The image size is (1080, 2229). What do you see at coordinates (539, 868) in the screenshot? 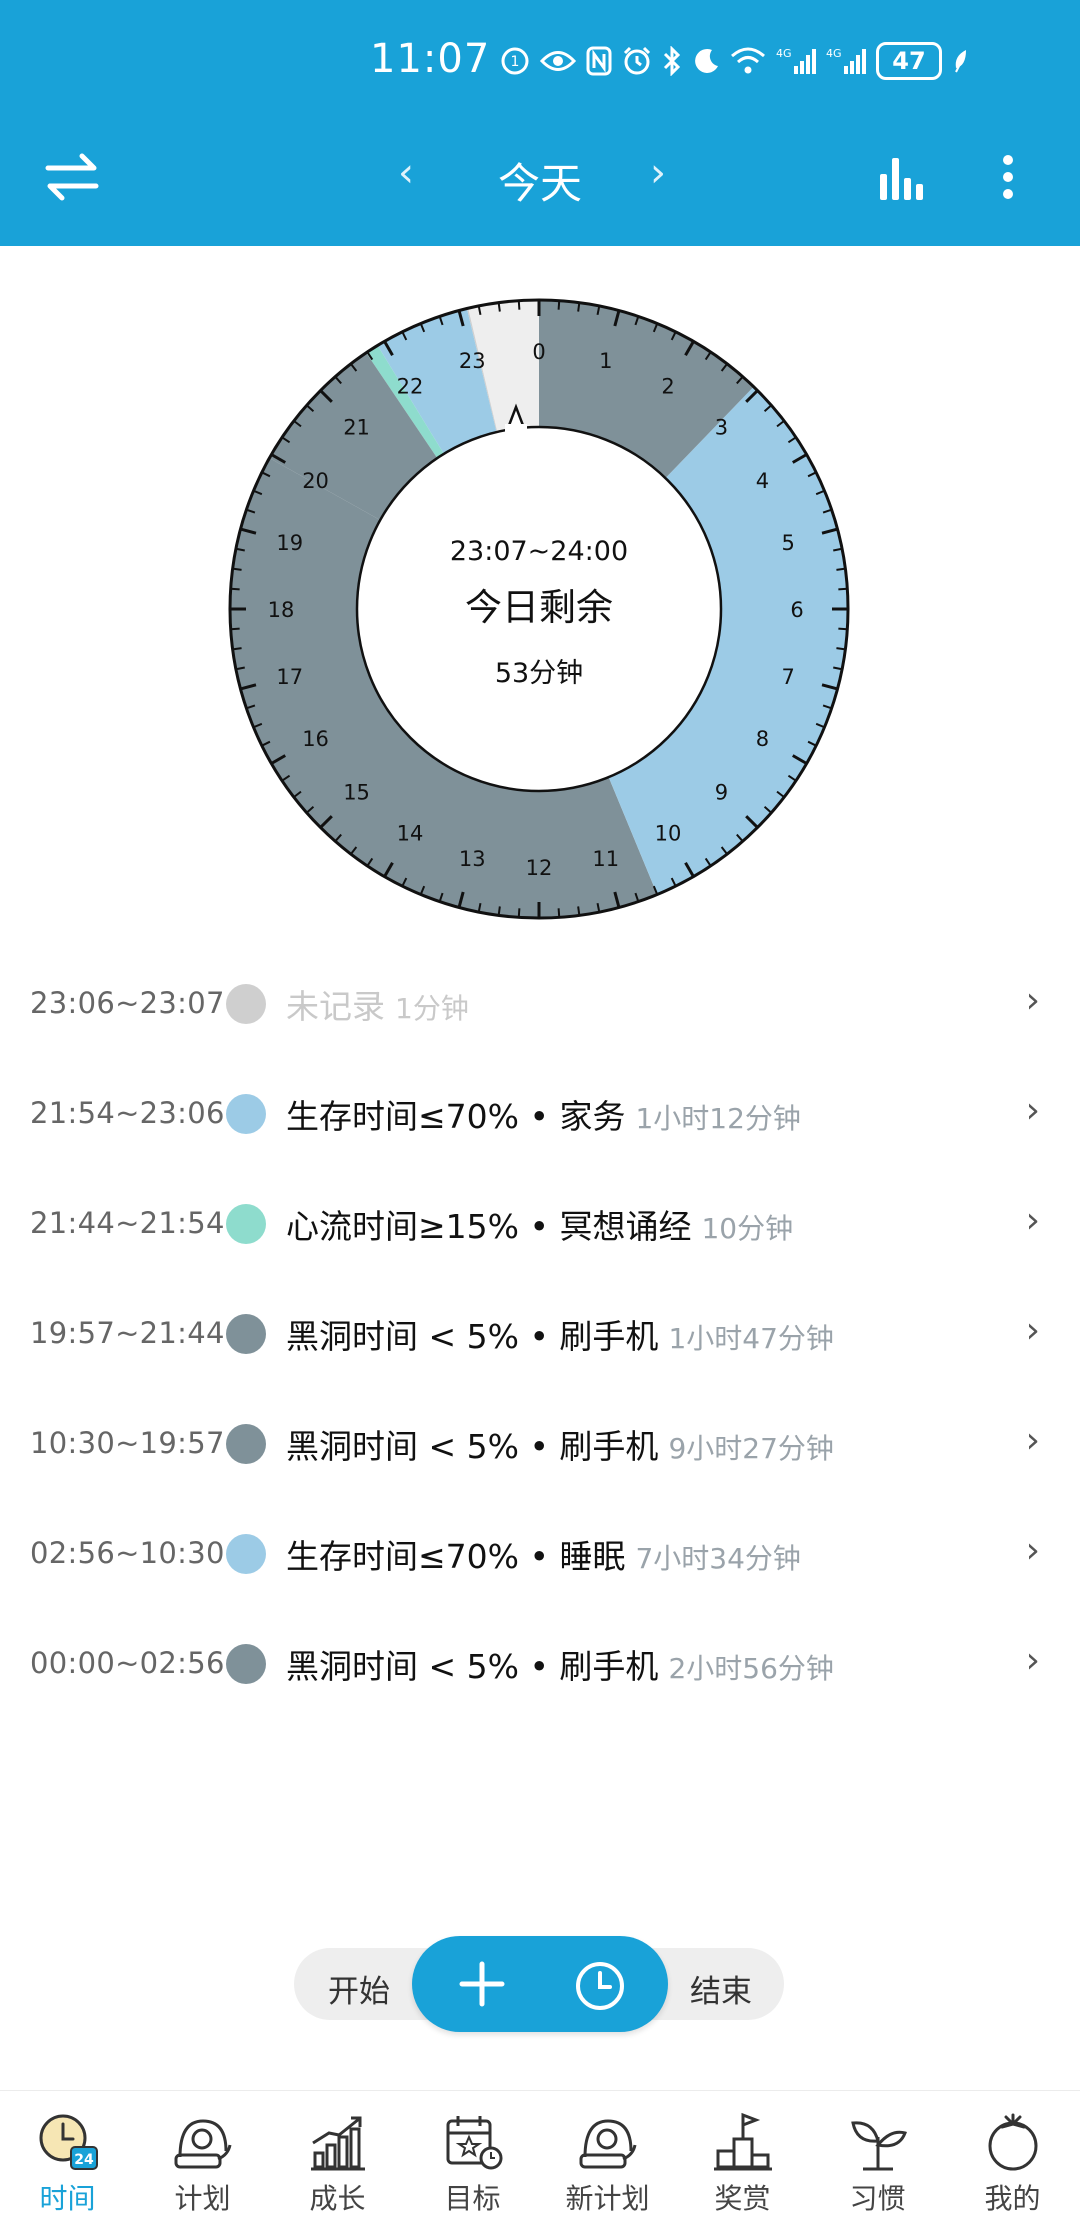
I see `clock-hour-label: 12` at bounding box center [539, 868].